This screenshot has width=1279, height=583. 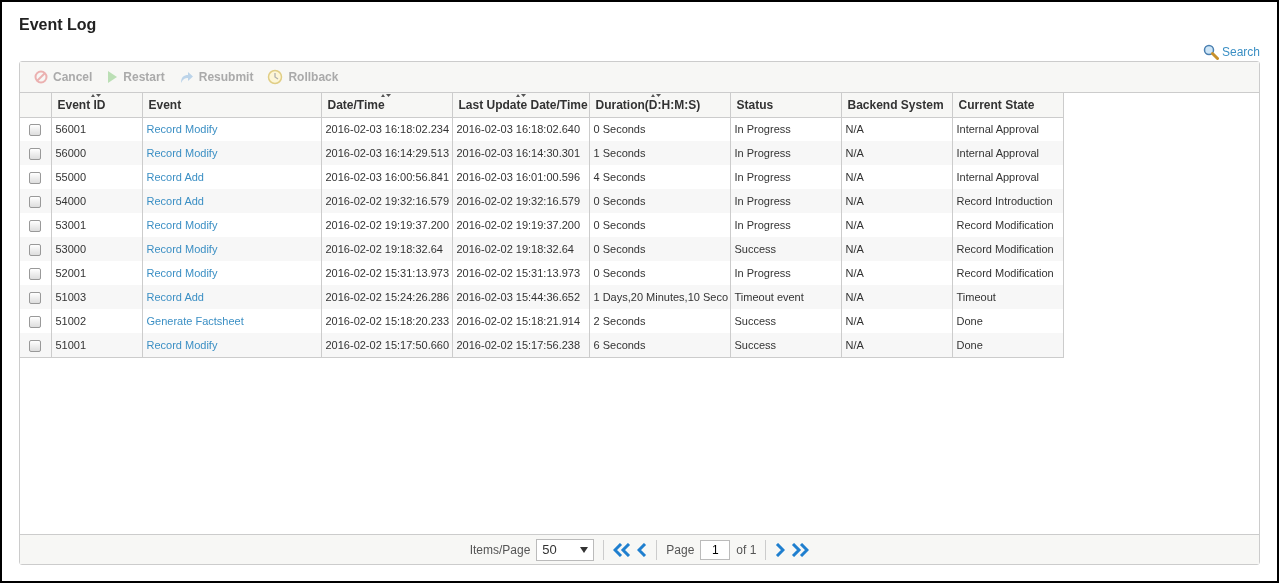 What do you see at coordinates (785, 105) in the screenshot?
I see `column-header: Status` at bounding box center [785, 105].